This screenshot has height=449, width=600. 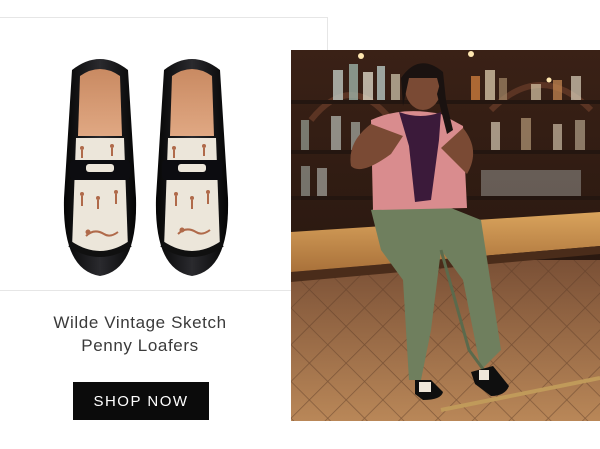 I want to click on product-title-line-1: Wilde Vintage Sketch, so click(x=140, y=322).